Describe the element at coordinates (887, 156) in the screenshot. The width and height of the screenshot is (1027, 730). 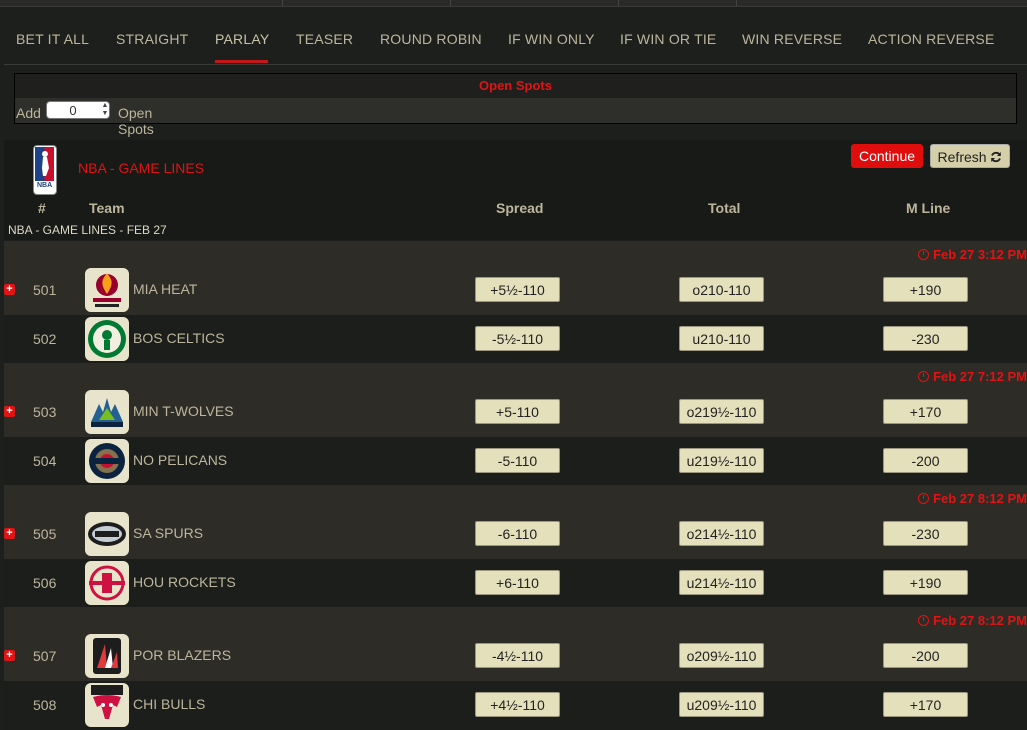
I see `continue-button: Continue` at that location.